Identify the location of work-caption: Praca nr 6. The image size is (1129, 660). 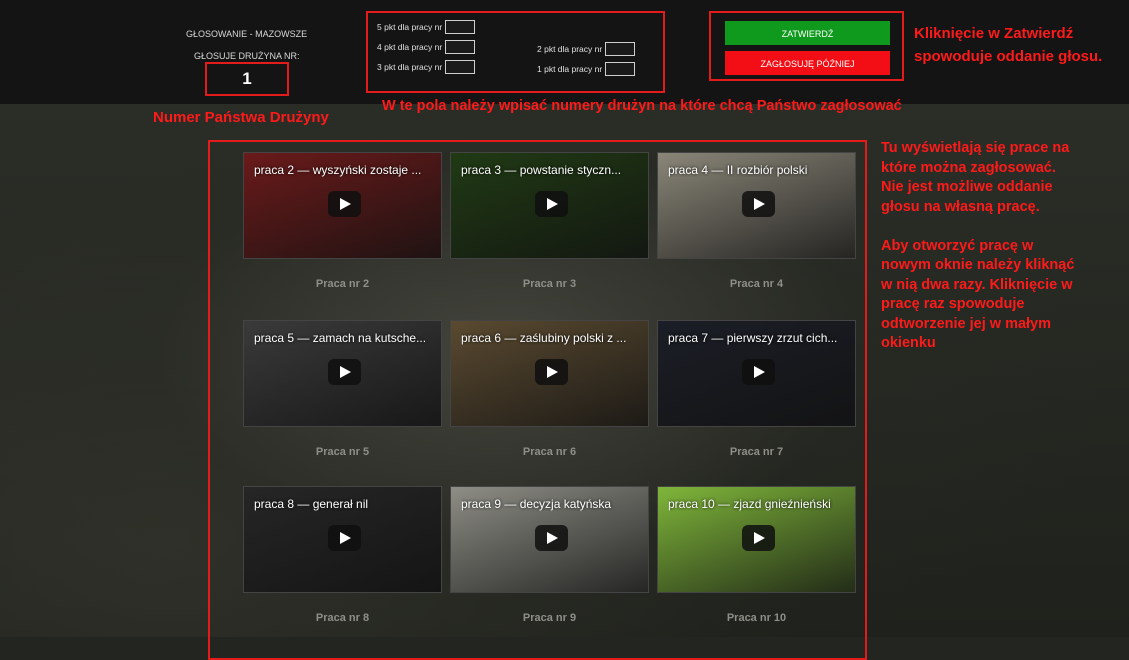
(549, 452).